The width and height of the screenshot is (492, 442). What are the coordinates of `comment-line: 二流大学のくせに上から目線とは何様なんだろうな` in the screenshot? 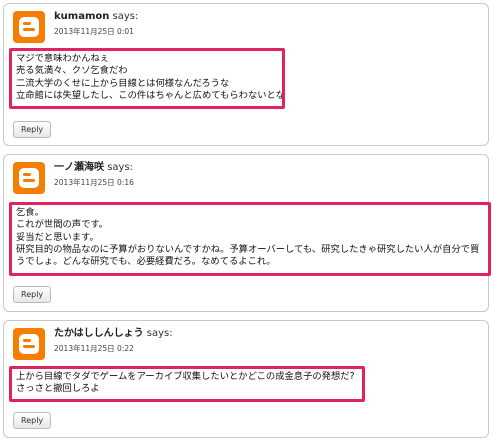 It's located at (123, 83).